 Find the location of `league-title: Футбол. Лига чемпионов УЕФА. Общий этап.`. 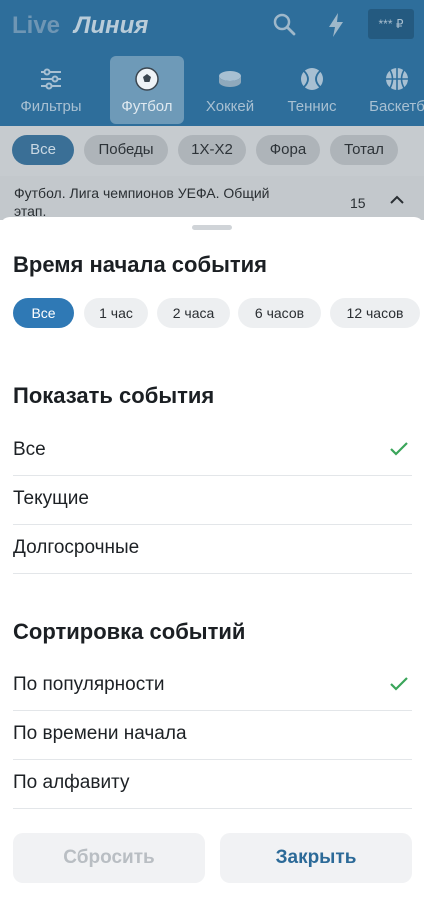

league-title: Футбол. Лига чемпионов УЕФА. Общий этап. is located at coordinates (142, 202).